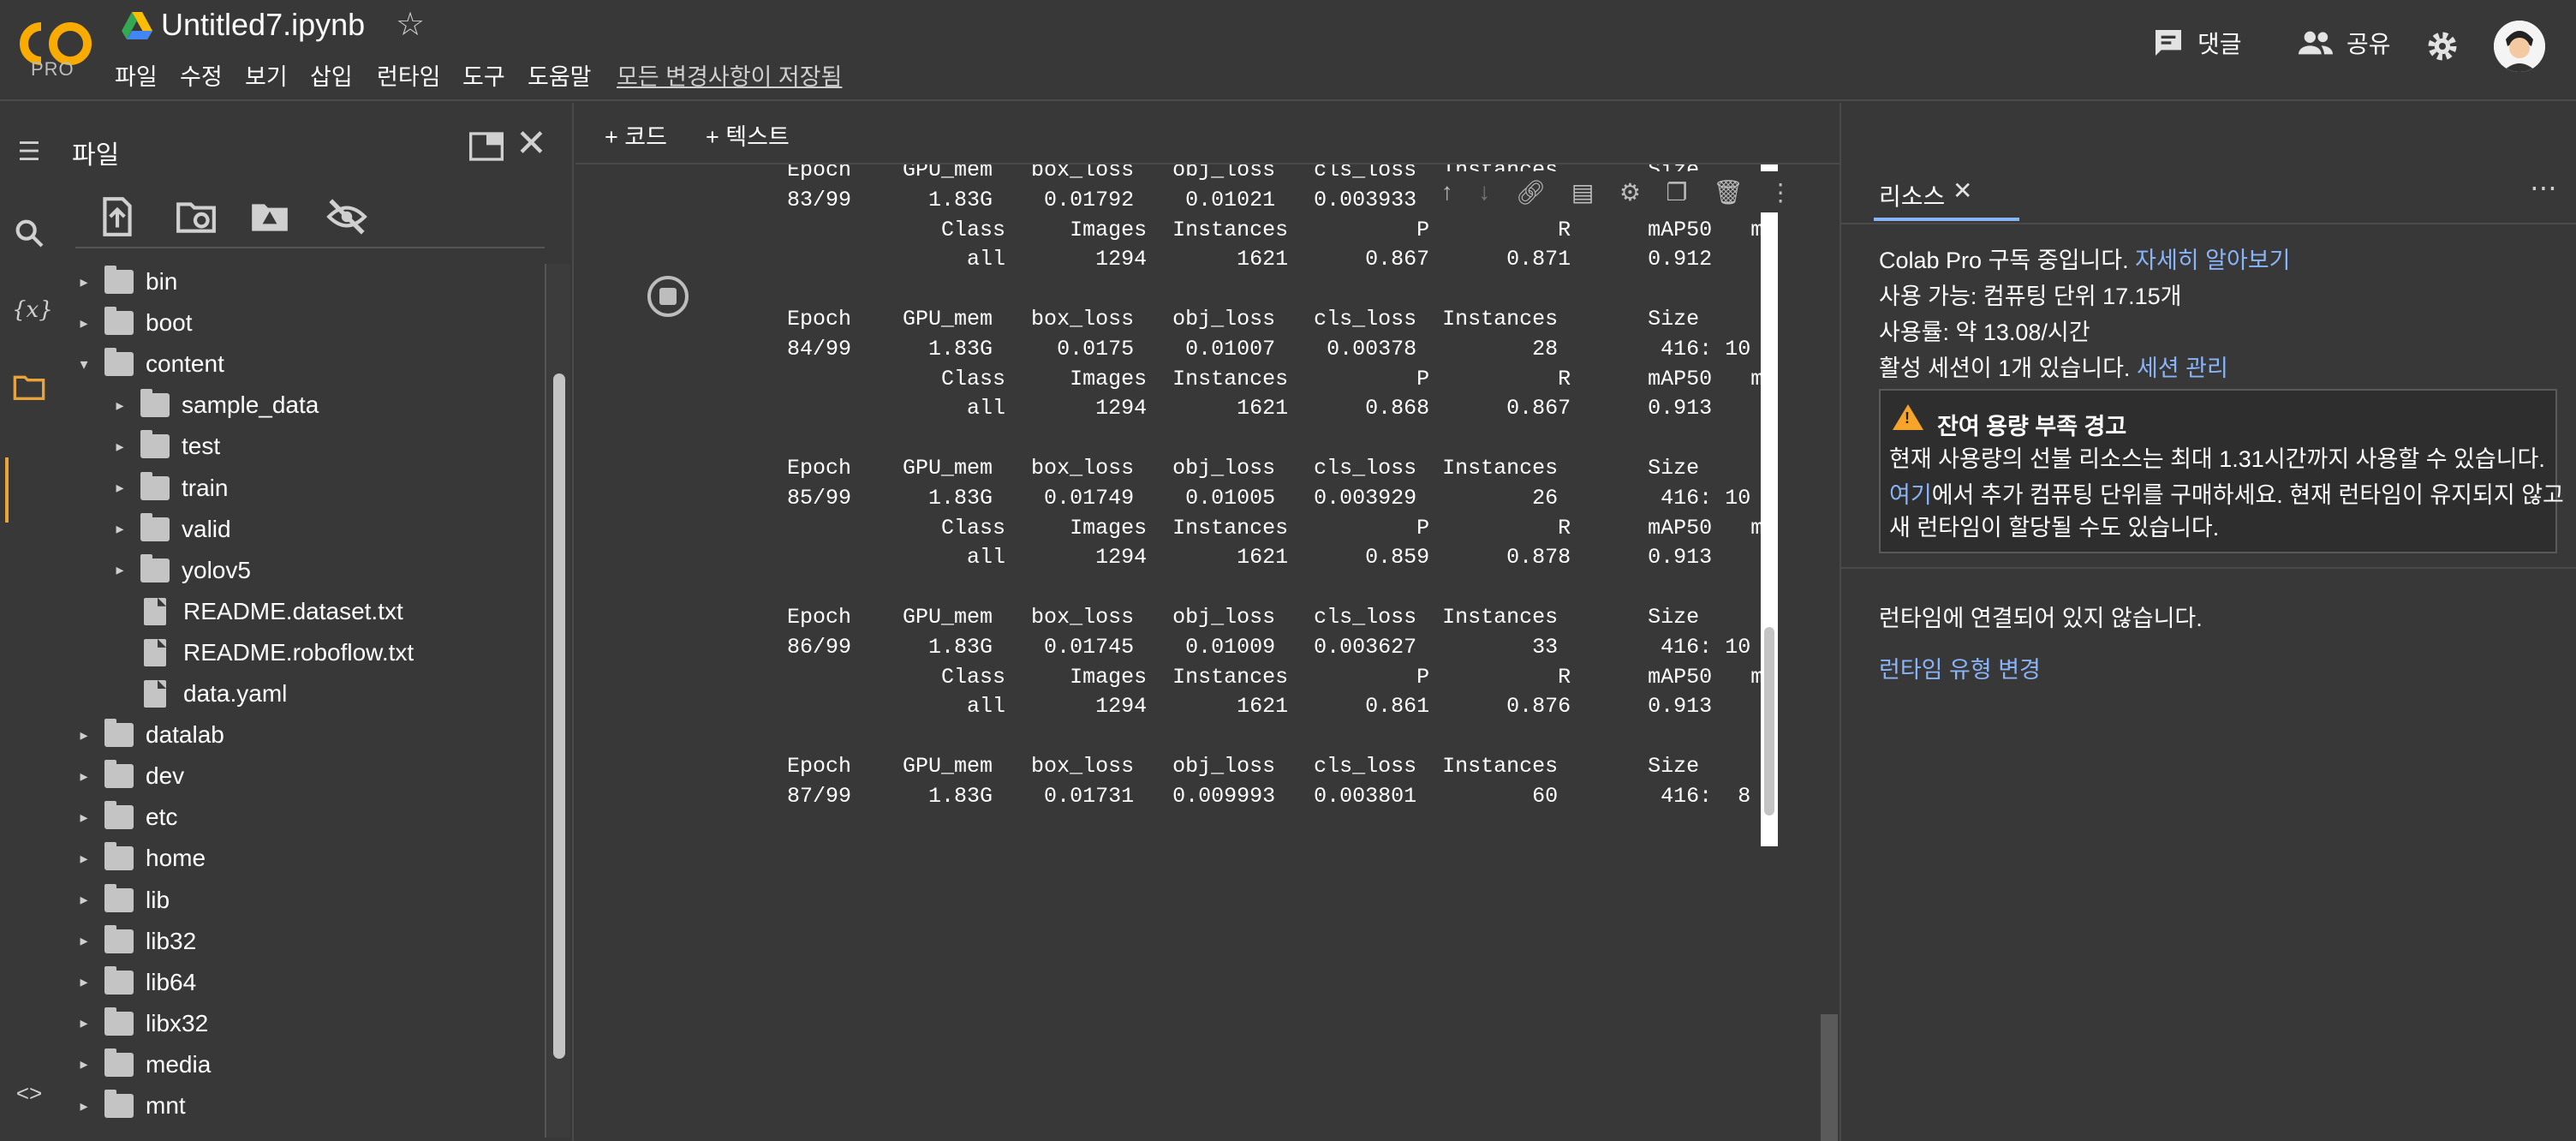 The height and width of the screenshot is (1141, 2576). What do you see at coordinates (636, 135) in the screenshot?
I see `add-code-button: + 코드` at bounding box center [636, 135].